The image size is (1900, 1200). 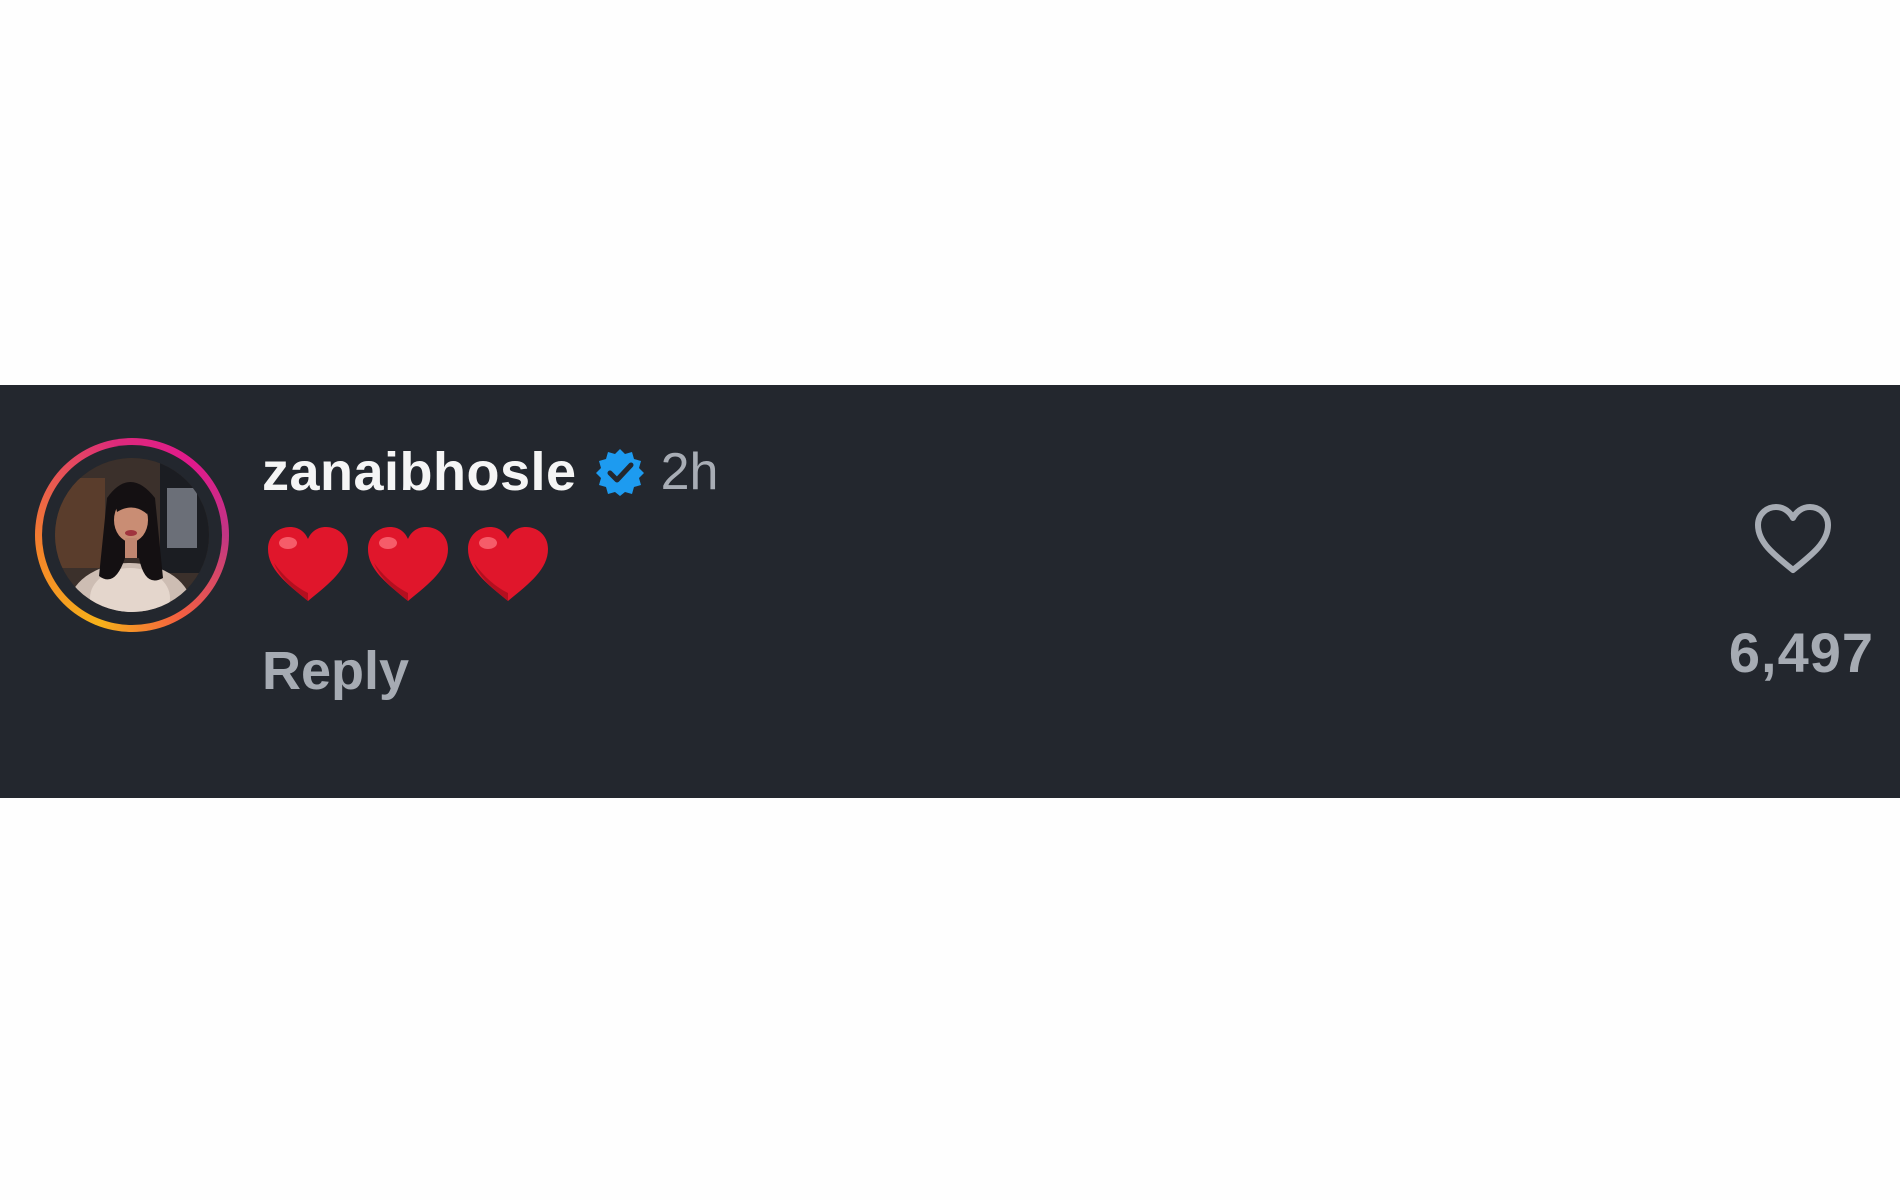 I want to click on avatar-photo, so click(x=132, y=535).